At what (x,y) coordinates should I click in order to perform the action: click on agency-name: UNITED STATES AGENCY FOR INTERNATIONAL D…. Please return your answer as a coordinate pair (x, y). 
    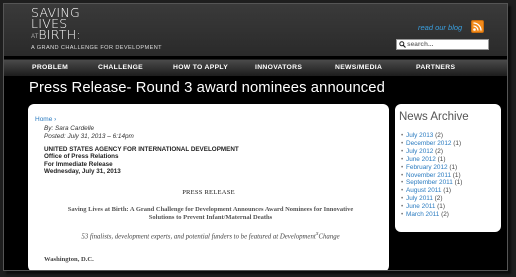
    Looking at the image, I should click on (141, 149).